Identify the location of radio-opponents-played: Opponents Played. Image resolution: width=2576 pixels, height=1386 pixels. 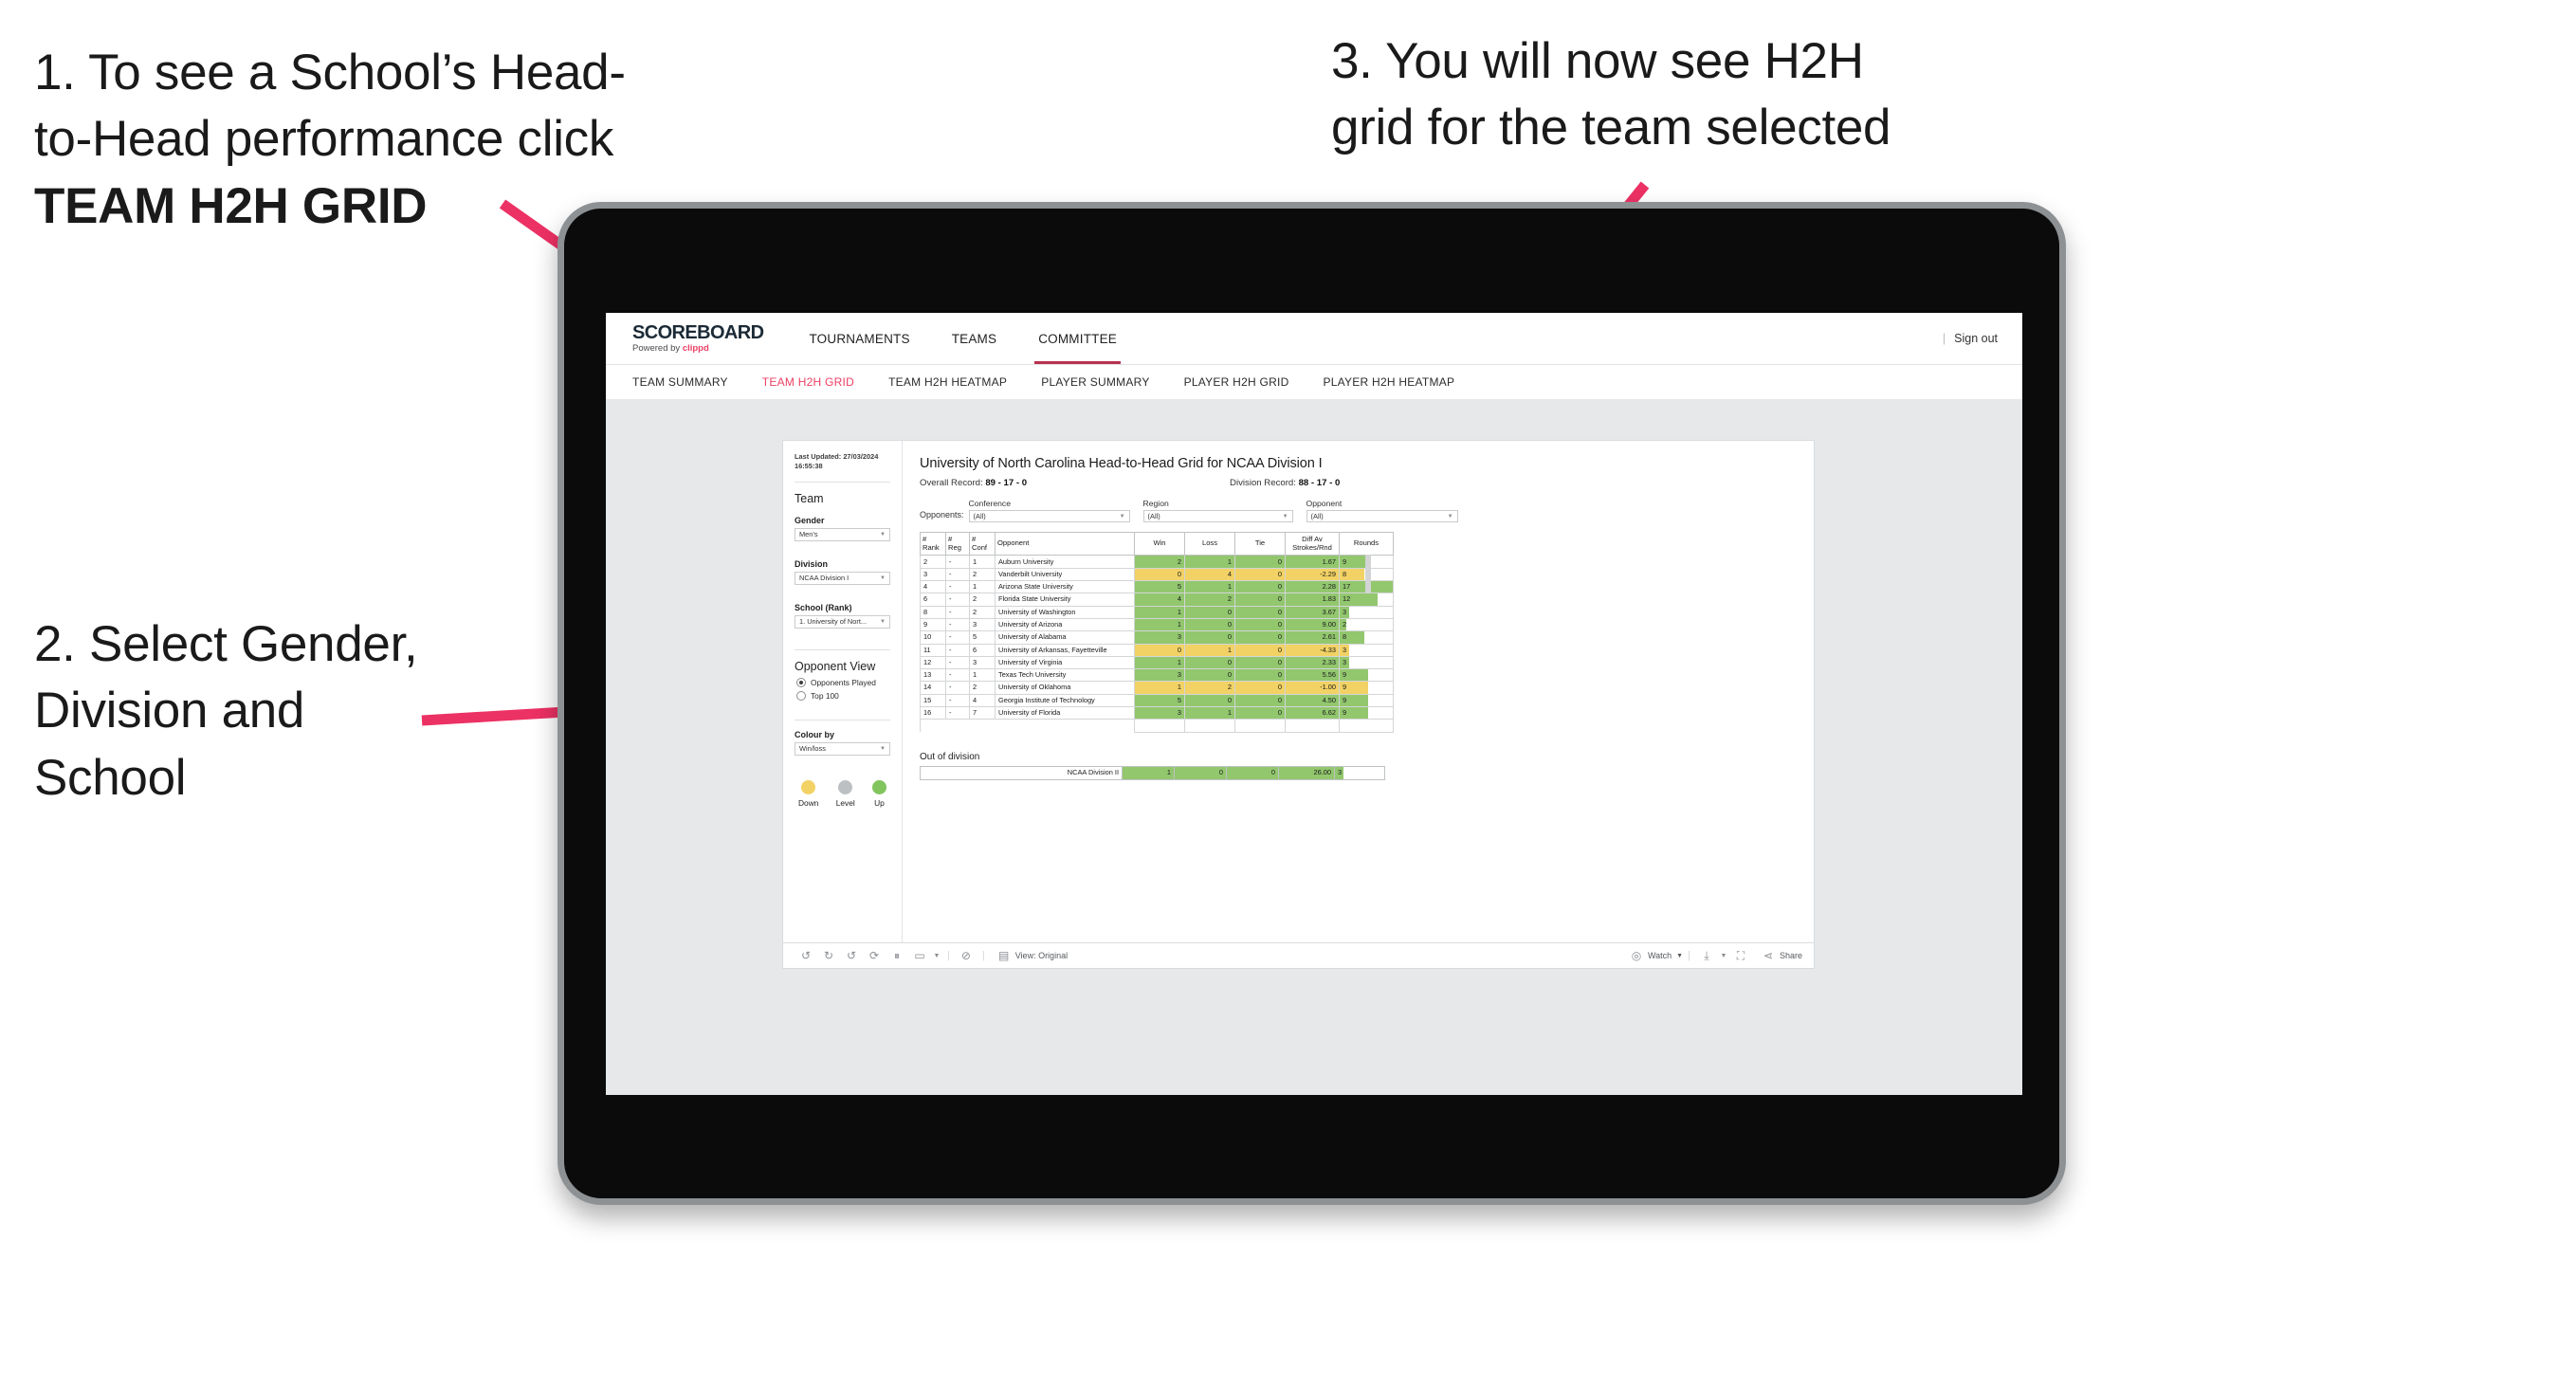
(843, 682).